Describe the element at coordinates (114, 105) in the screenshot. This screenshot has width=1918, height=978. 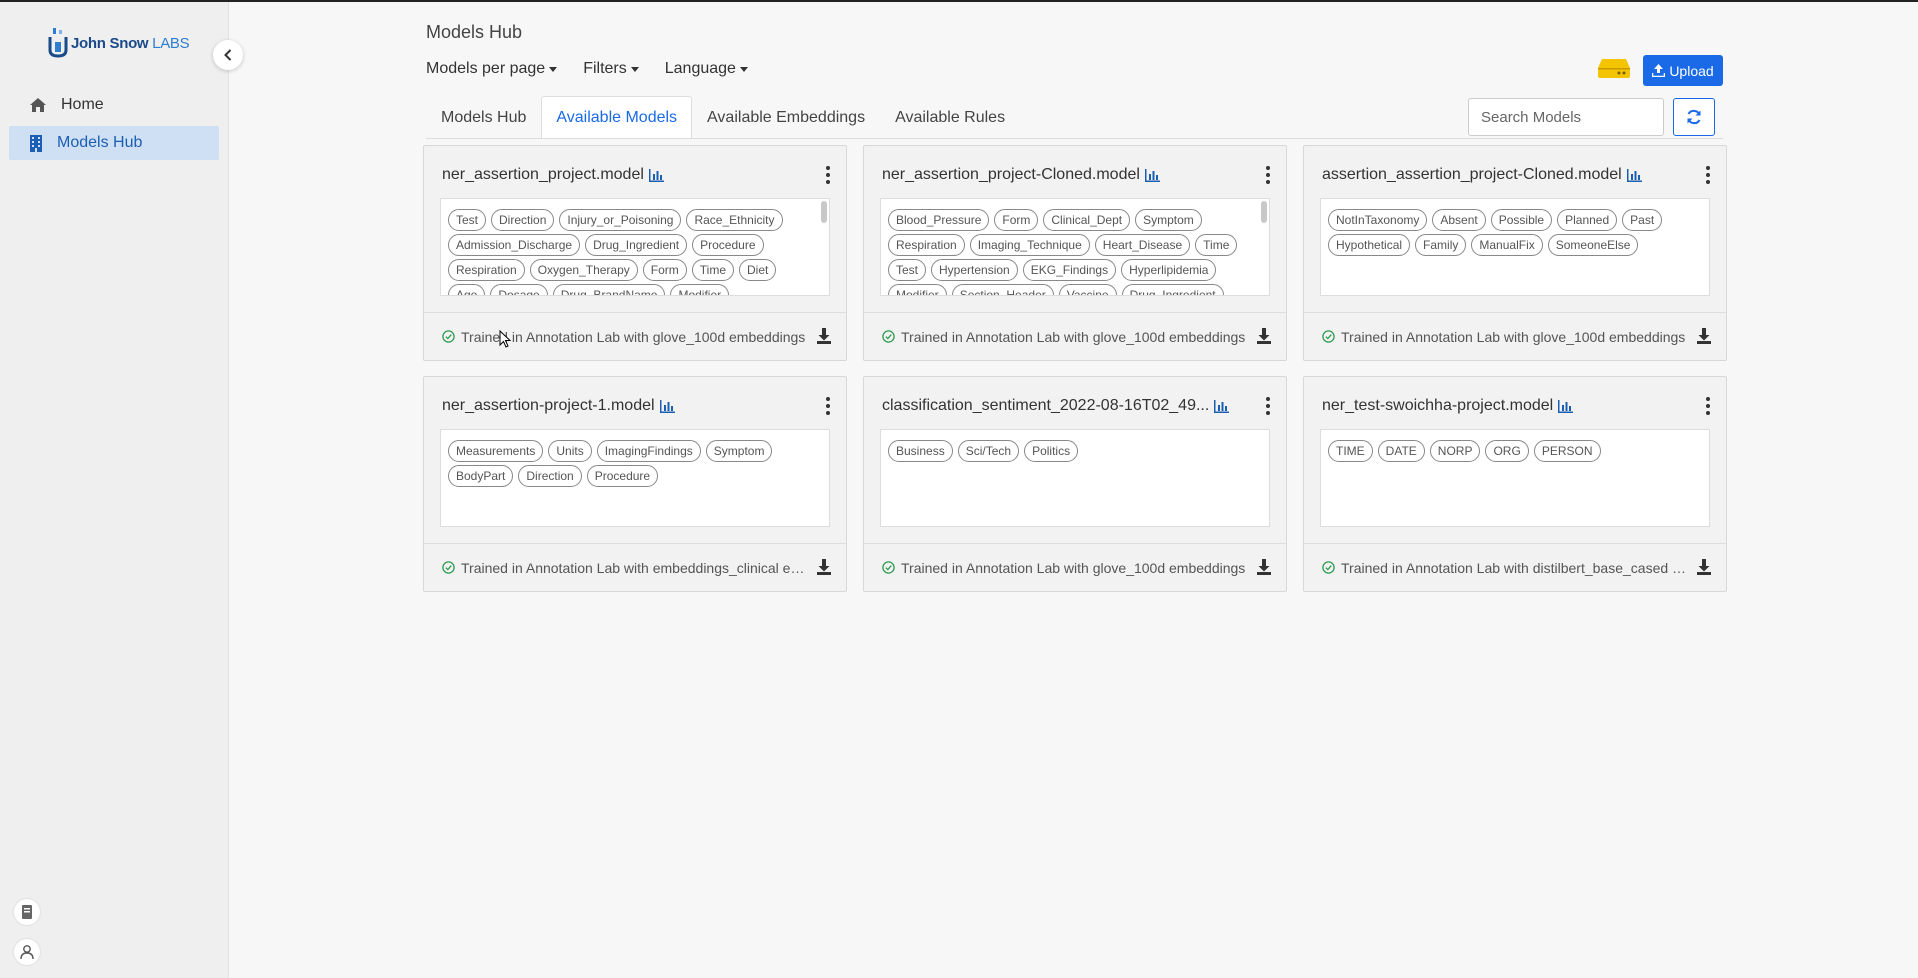
I see `sidebar-item-home: Home` at that location.